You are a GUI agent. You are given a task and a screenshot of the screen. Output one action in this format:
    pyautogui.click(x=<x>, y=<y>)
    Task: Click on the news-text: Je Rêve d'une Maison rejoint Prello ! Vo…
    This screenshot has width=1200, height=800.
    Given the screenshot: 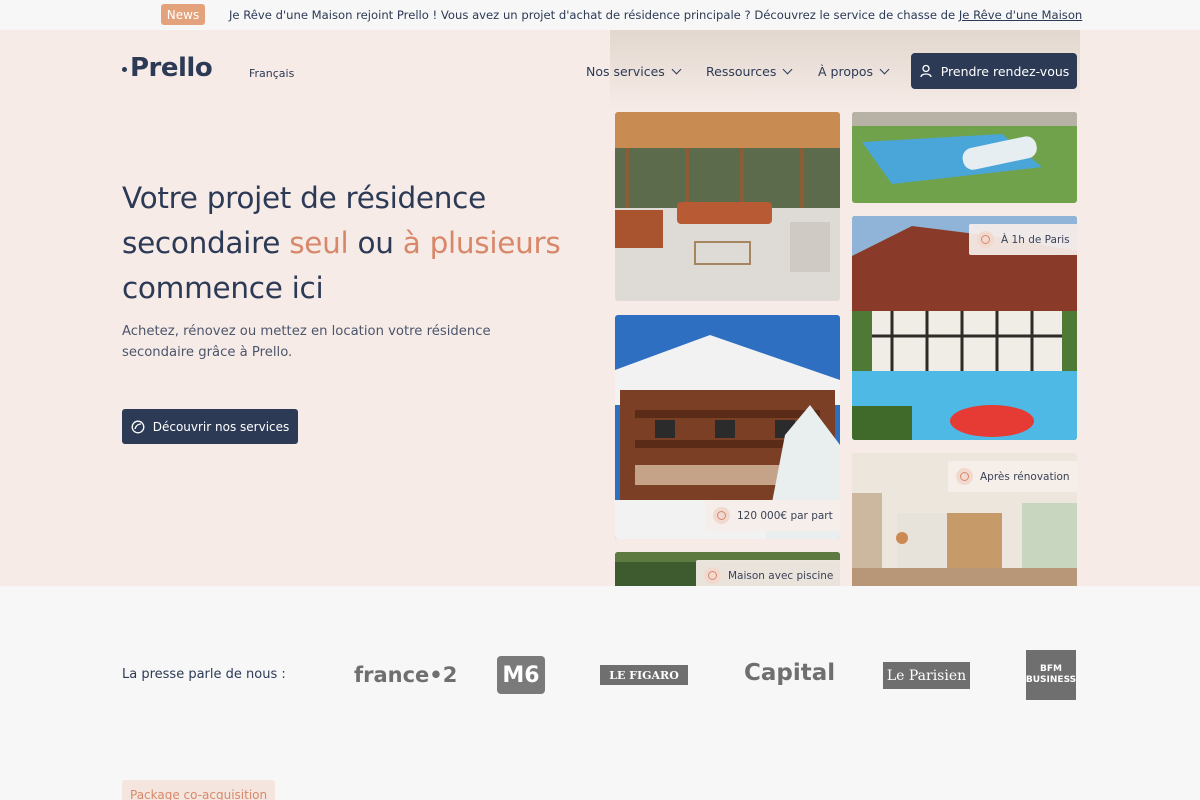 What is the action you would take?
    pyautogui.click(x=655, y=15)
    